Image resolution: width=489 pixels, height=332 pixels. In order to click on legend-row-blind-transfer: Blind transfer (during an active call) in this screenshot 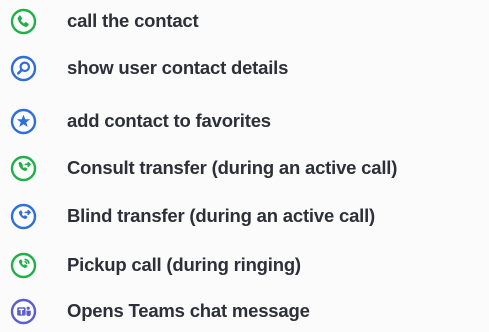, I will do `click(192, 216)`.